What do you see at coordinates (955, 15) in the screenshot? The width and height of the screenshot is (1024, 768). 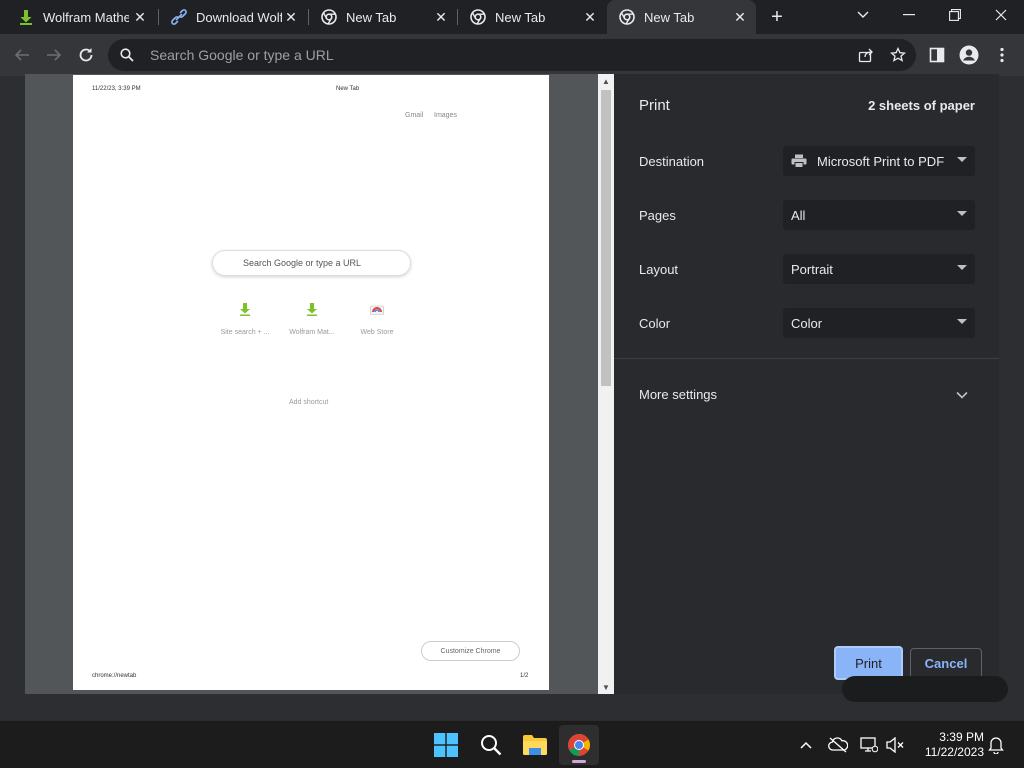 I see `restore-icon` at bounding box center [955, 15].